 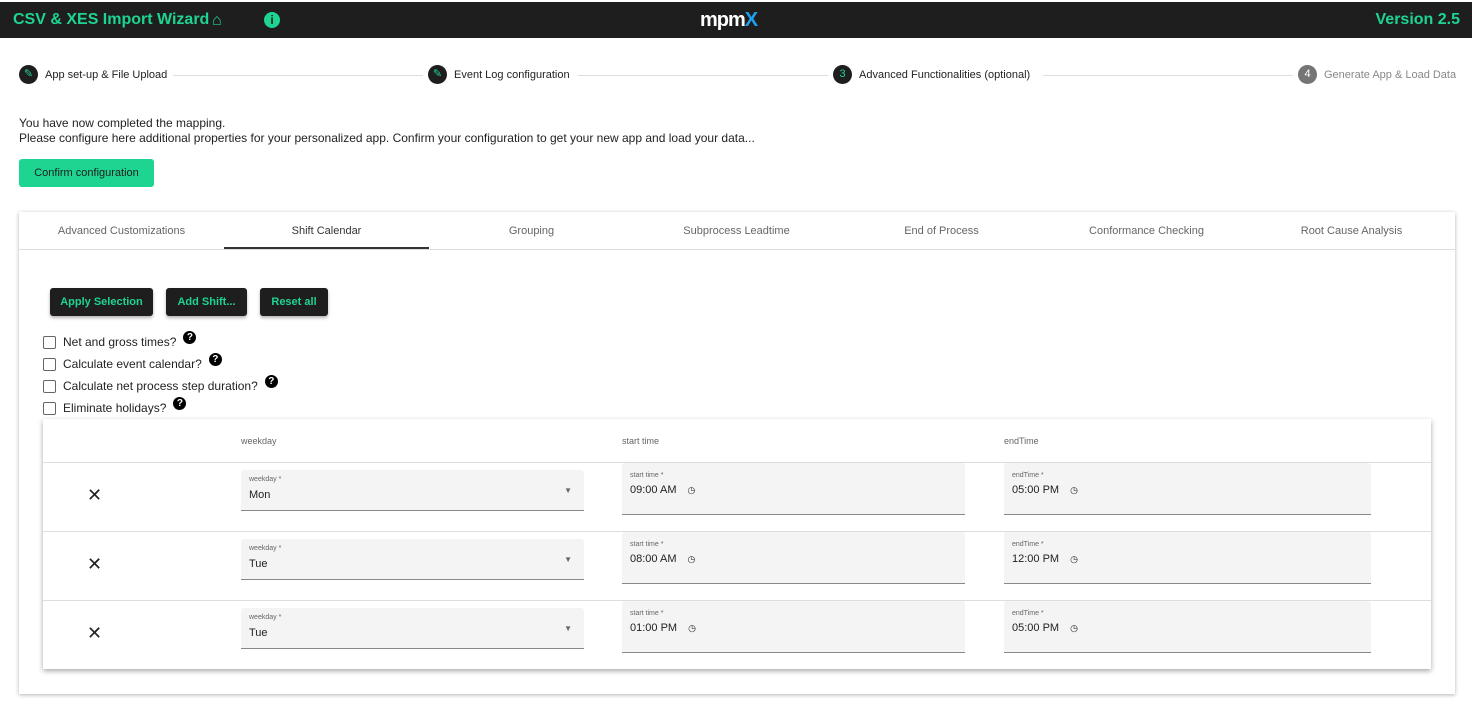 I want to click on info-icon: i, so click(x=272, y=20).